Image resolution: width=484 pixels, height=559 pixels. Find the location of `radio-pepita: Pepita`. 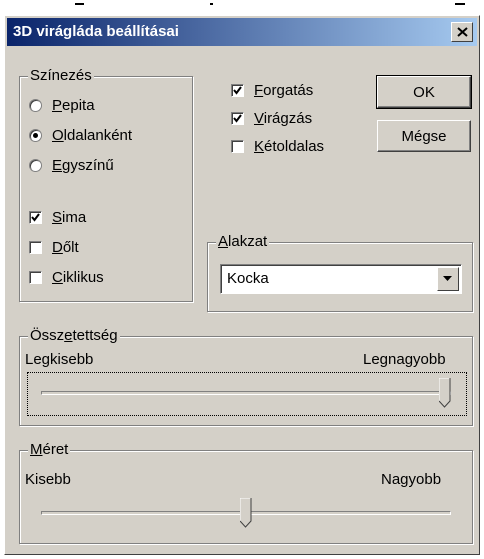

radio-pepita: Pepita is located at coordinates (62, 105).